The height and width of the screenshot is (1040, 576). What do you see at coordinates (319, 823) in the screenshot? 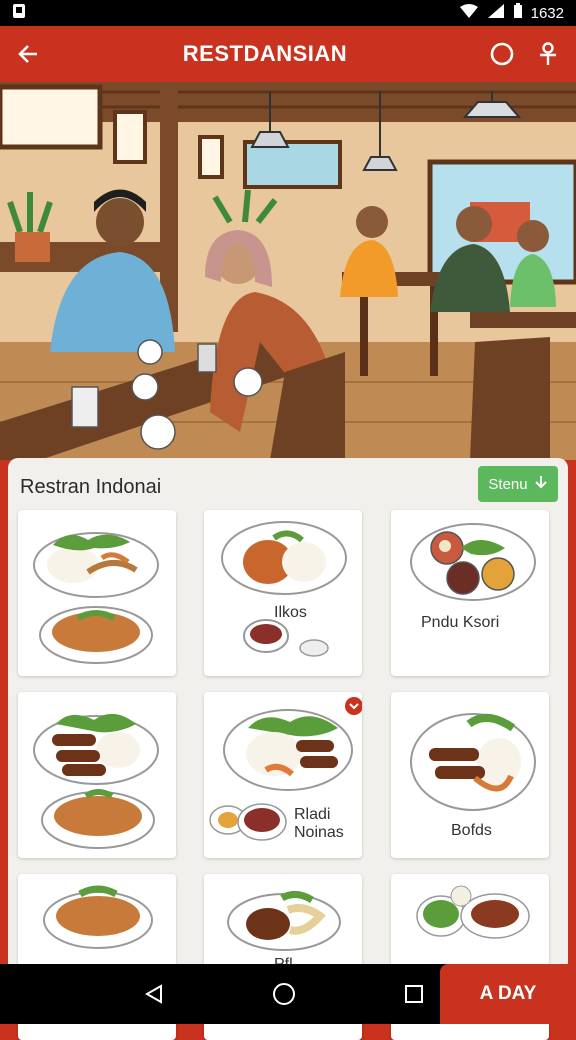
I see `food-card-label: Rladi Noinas` at bounding box center [319, 823].